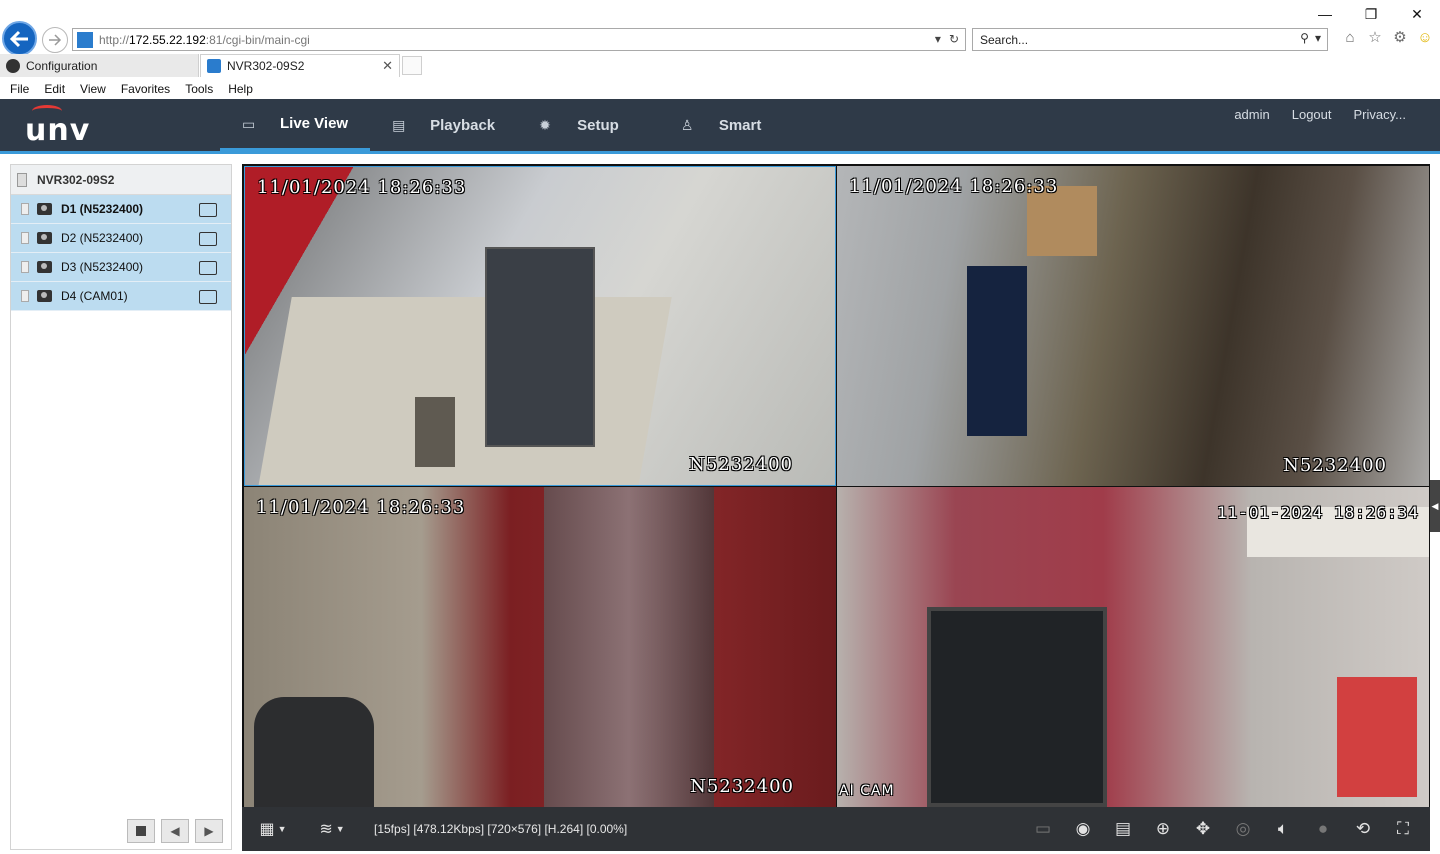  What do you see at coordinates (1150, 39) in the screenshot?
I see `search-box: Search... ⚲ ▾` at bounding box center [1150, 39].